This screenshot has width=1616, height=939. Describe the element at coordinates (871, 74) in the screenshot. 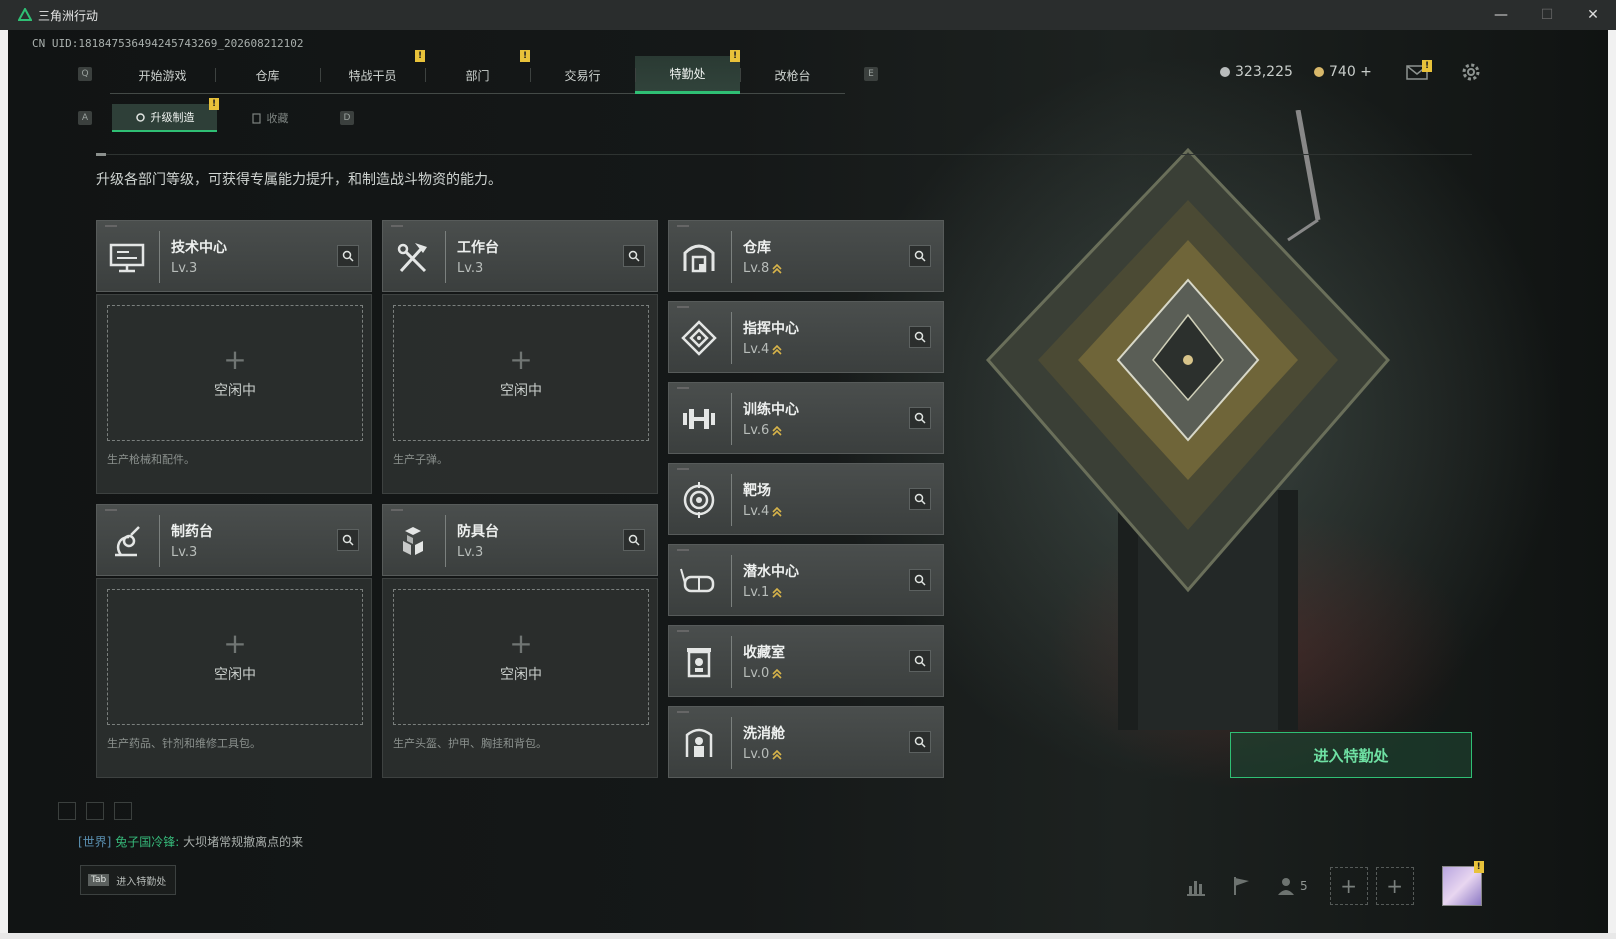

I see `keyhint-e: E` at that location.